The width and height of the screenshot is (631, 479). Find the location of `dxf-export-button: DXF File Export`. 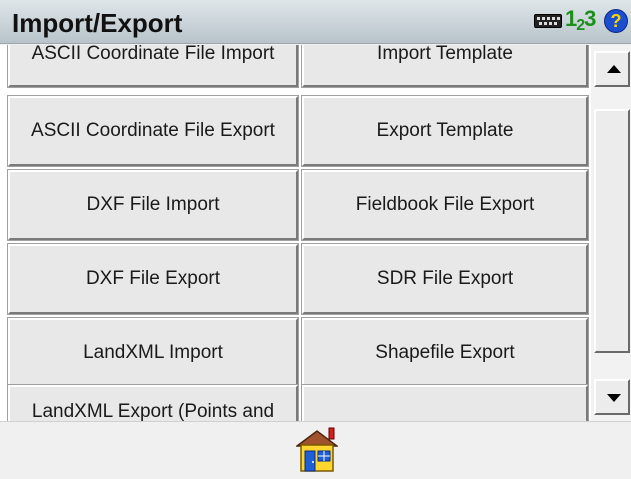

dxf-export-button: DXF File Export is located at coordinates (153, 279).